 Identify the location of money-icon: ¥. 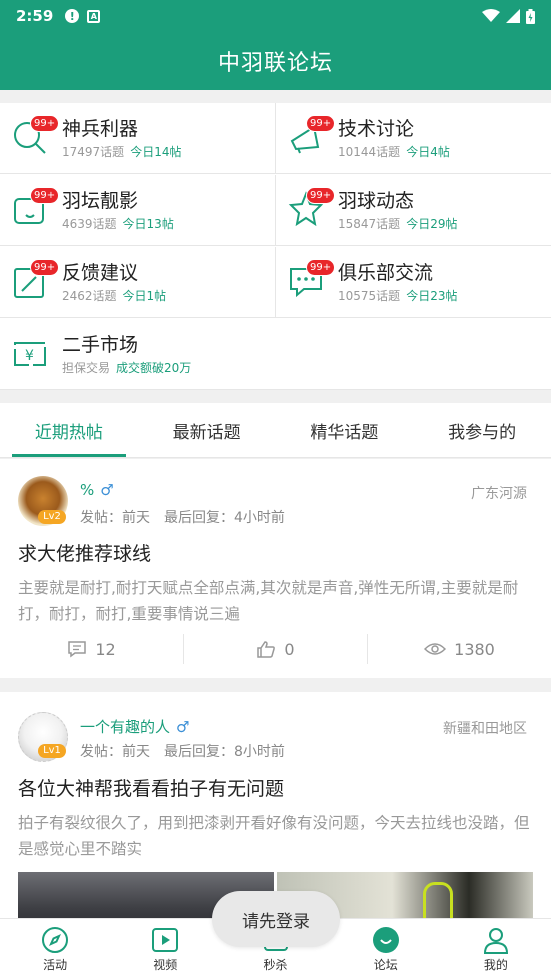
(30, 354).